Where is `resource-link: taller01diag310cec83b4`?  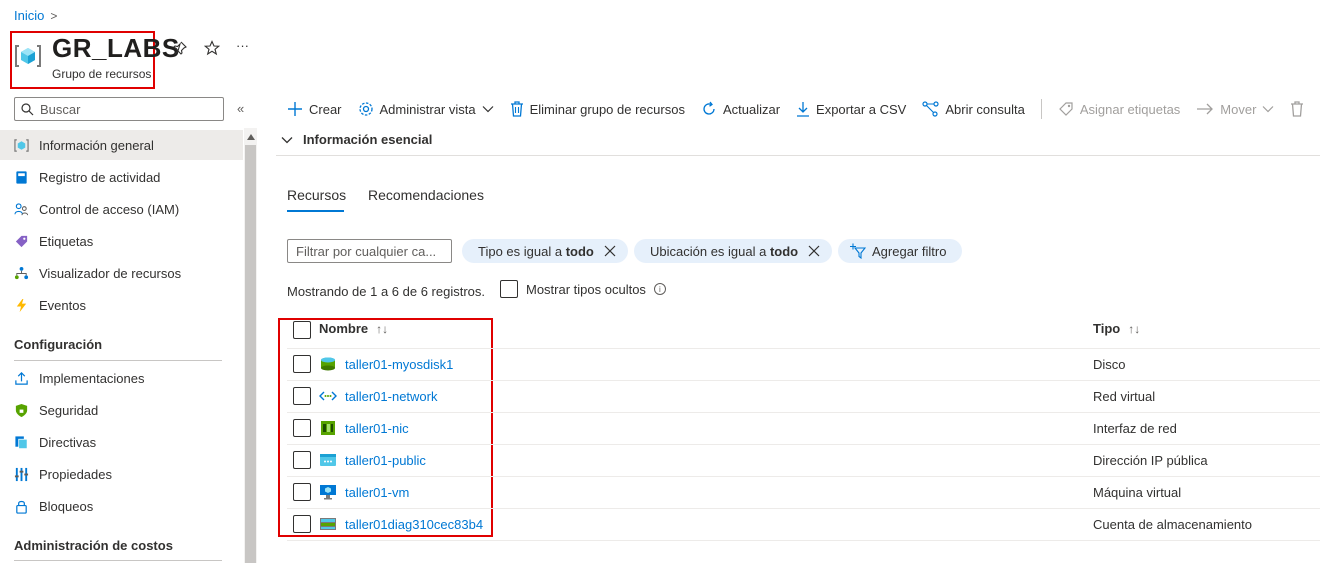
resource-link: taller01diag310cec83b4 is located at coordinates (414, 524).